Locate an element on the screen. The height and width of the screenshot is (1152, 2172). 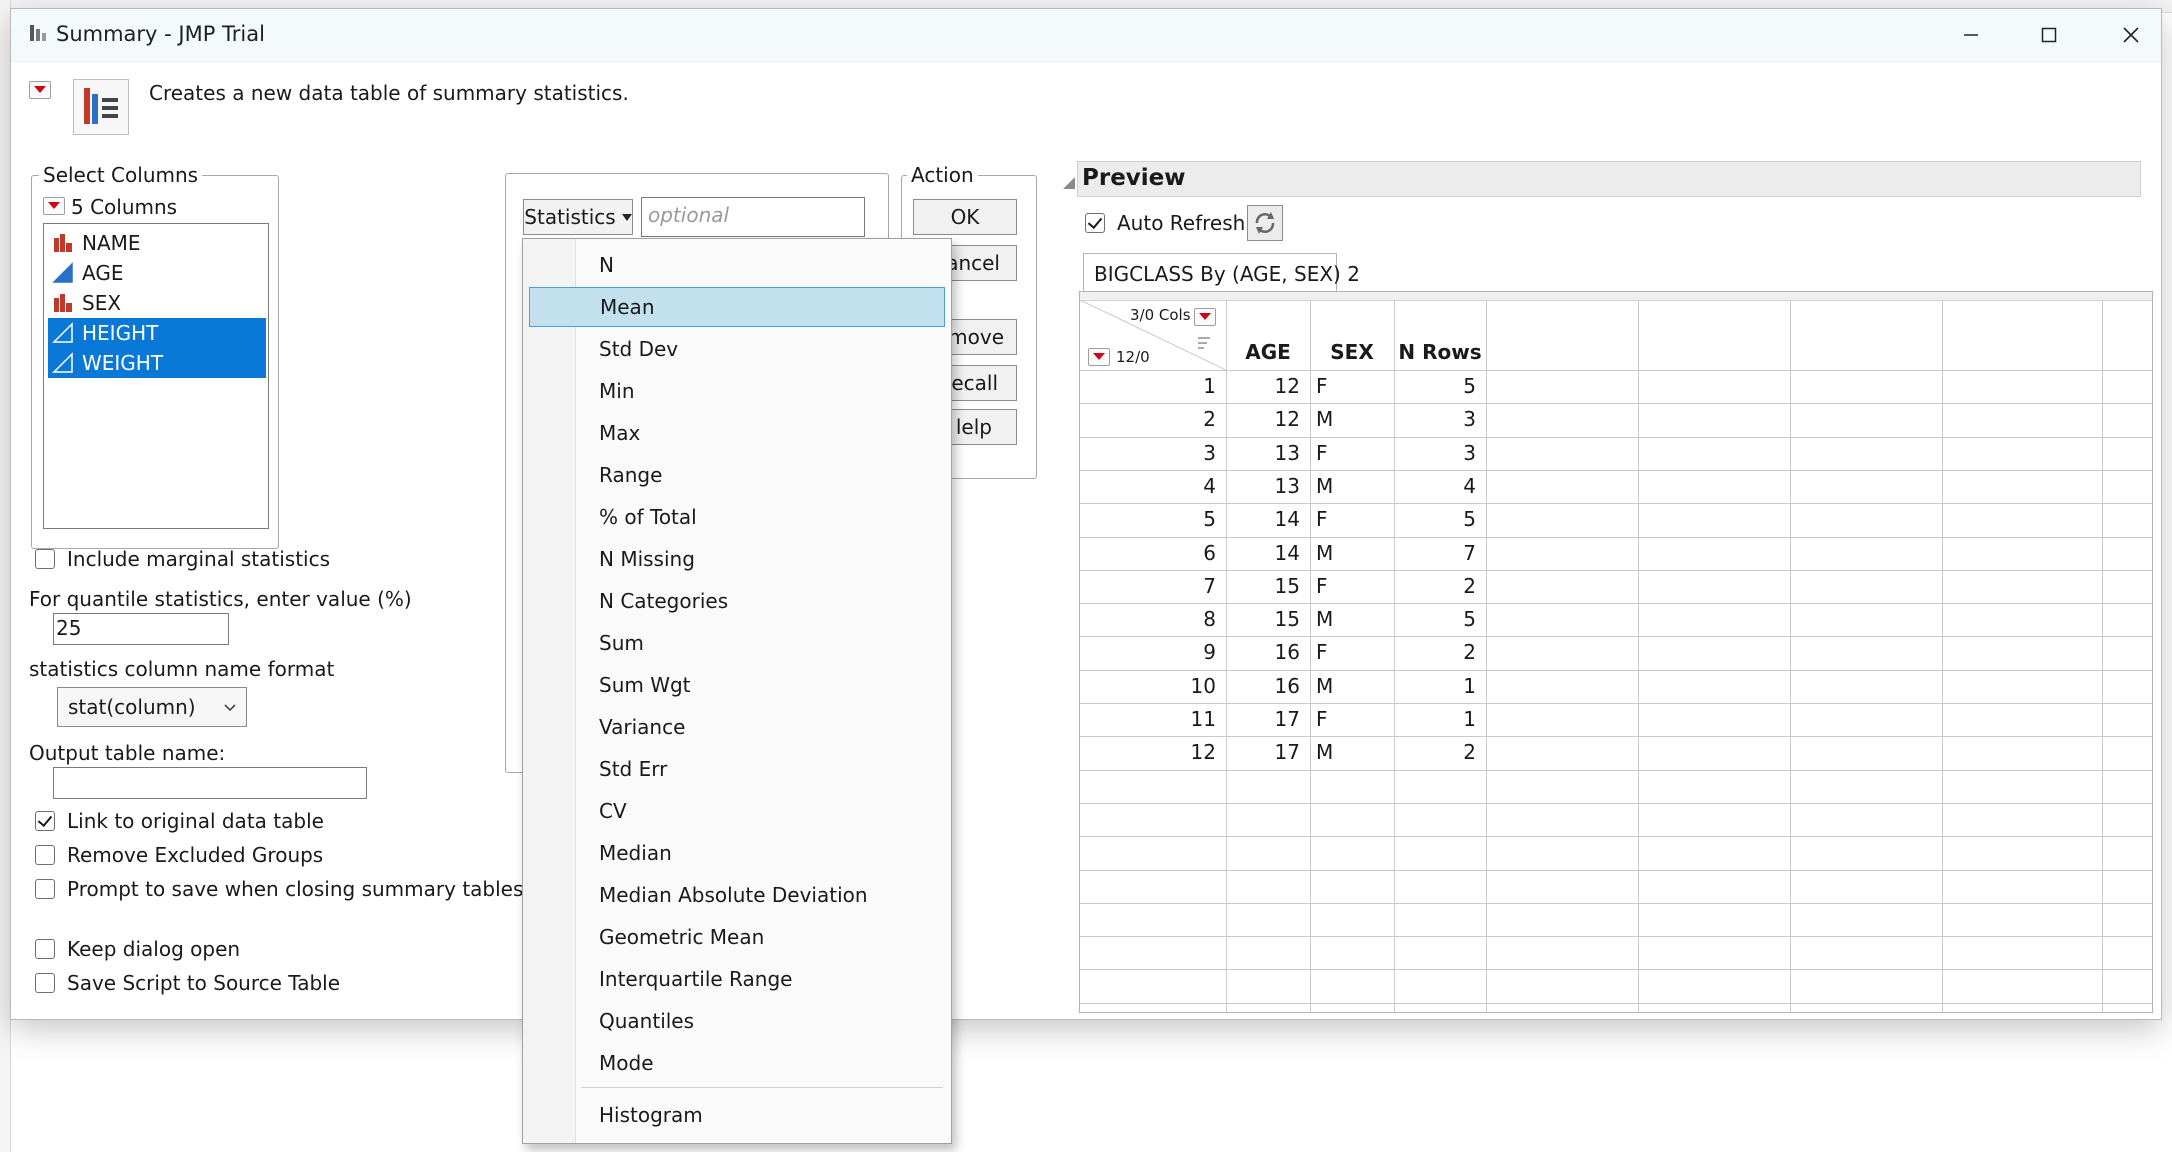
column-header: AGE is located at coordinates (1268, 352).